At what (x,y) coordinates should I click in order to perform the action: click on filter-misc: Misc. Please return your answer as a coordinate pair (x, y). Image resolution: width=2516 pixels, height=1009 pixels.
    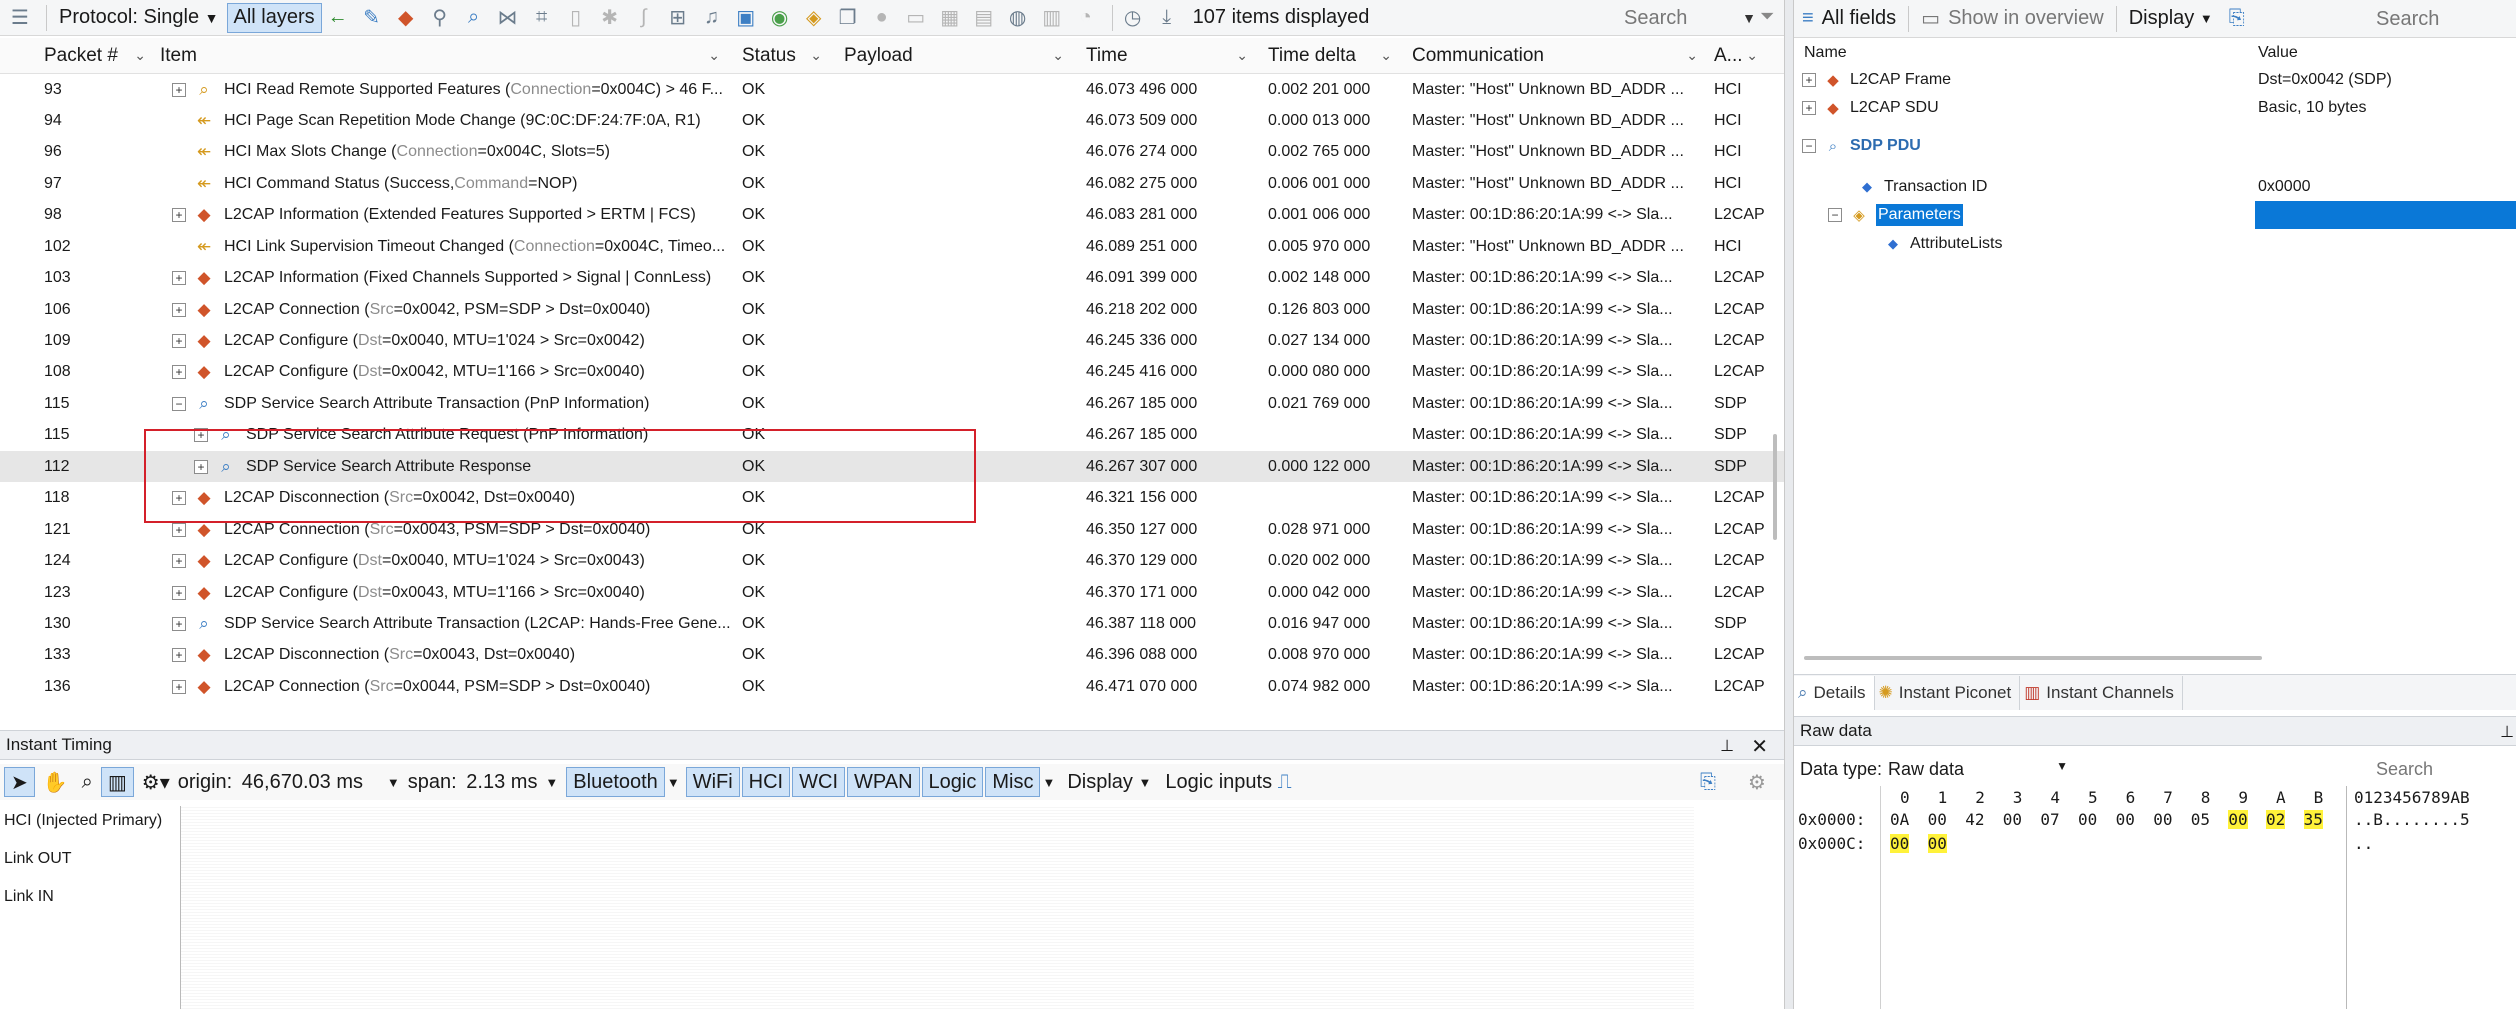
    Looking at the image, I should click on (1013, 782).